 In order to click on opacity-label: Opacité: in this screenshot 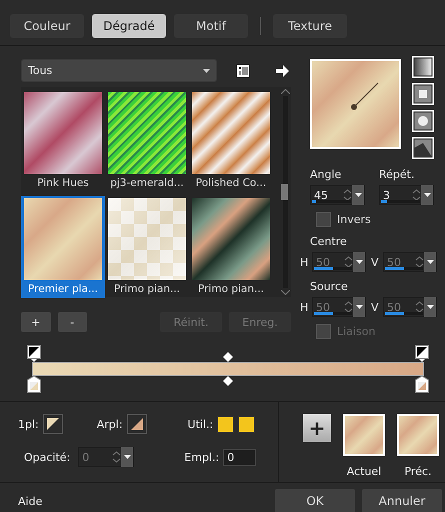, I will do `click(47, 457)`.